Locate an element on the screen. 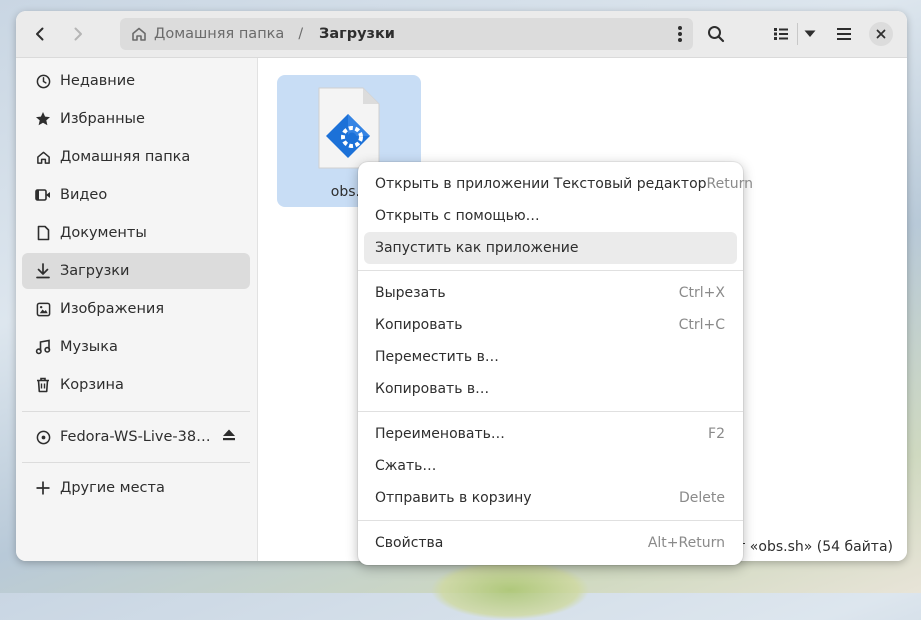 The height and width of the screenshot is (620, 921). sidebar-item-other-locations: Другие места is located at coordinates (136, 488).